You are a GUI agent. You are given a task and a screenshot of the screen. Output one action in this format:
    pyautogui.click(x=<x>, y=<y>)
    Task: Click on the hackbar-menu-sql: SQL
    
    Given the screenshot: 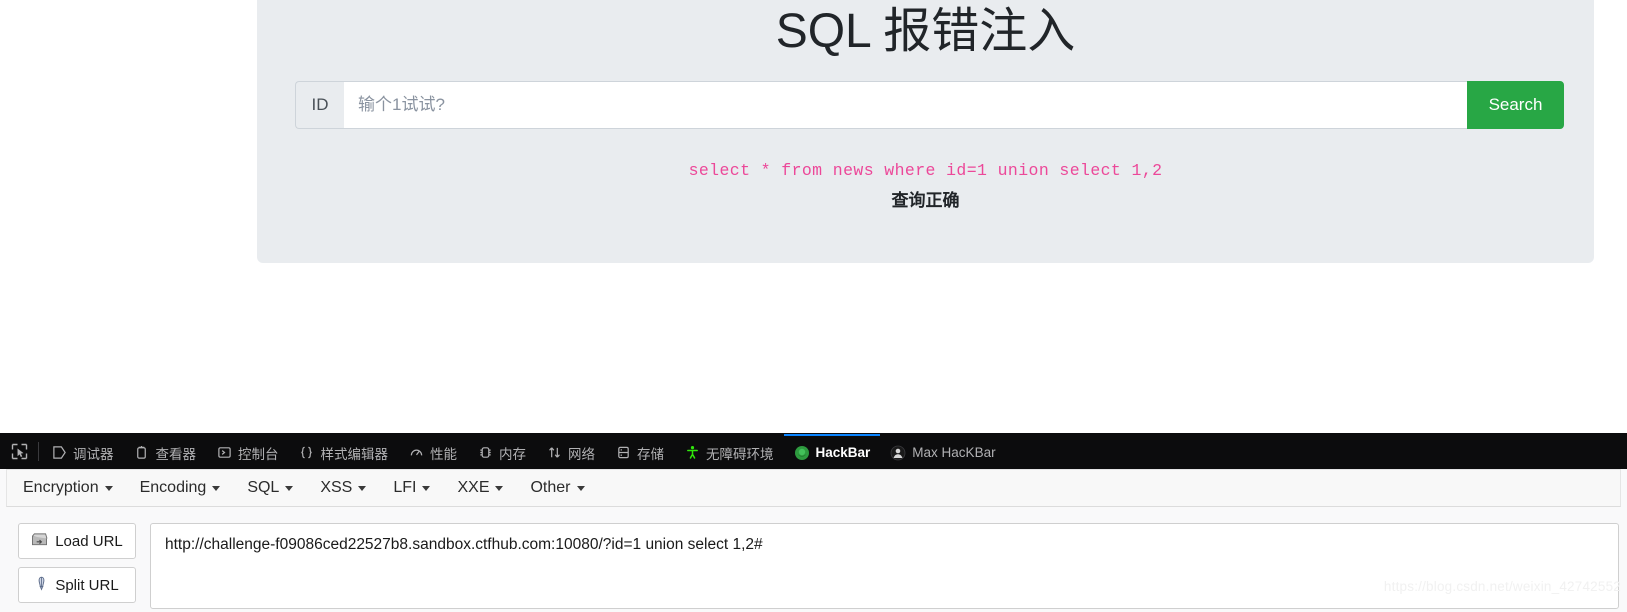 What is the action you would take?
    pyautogui.click(x=277, y=488)
    